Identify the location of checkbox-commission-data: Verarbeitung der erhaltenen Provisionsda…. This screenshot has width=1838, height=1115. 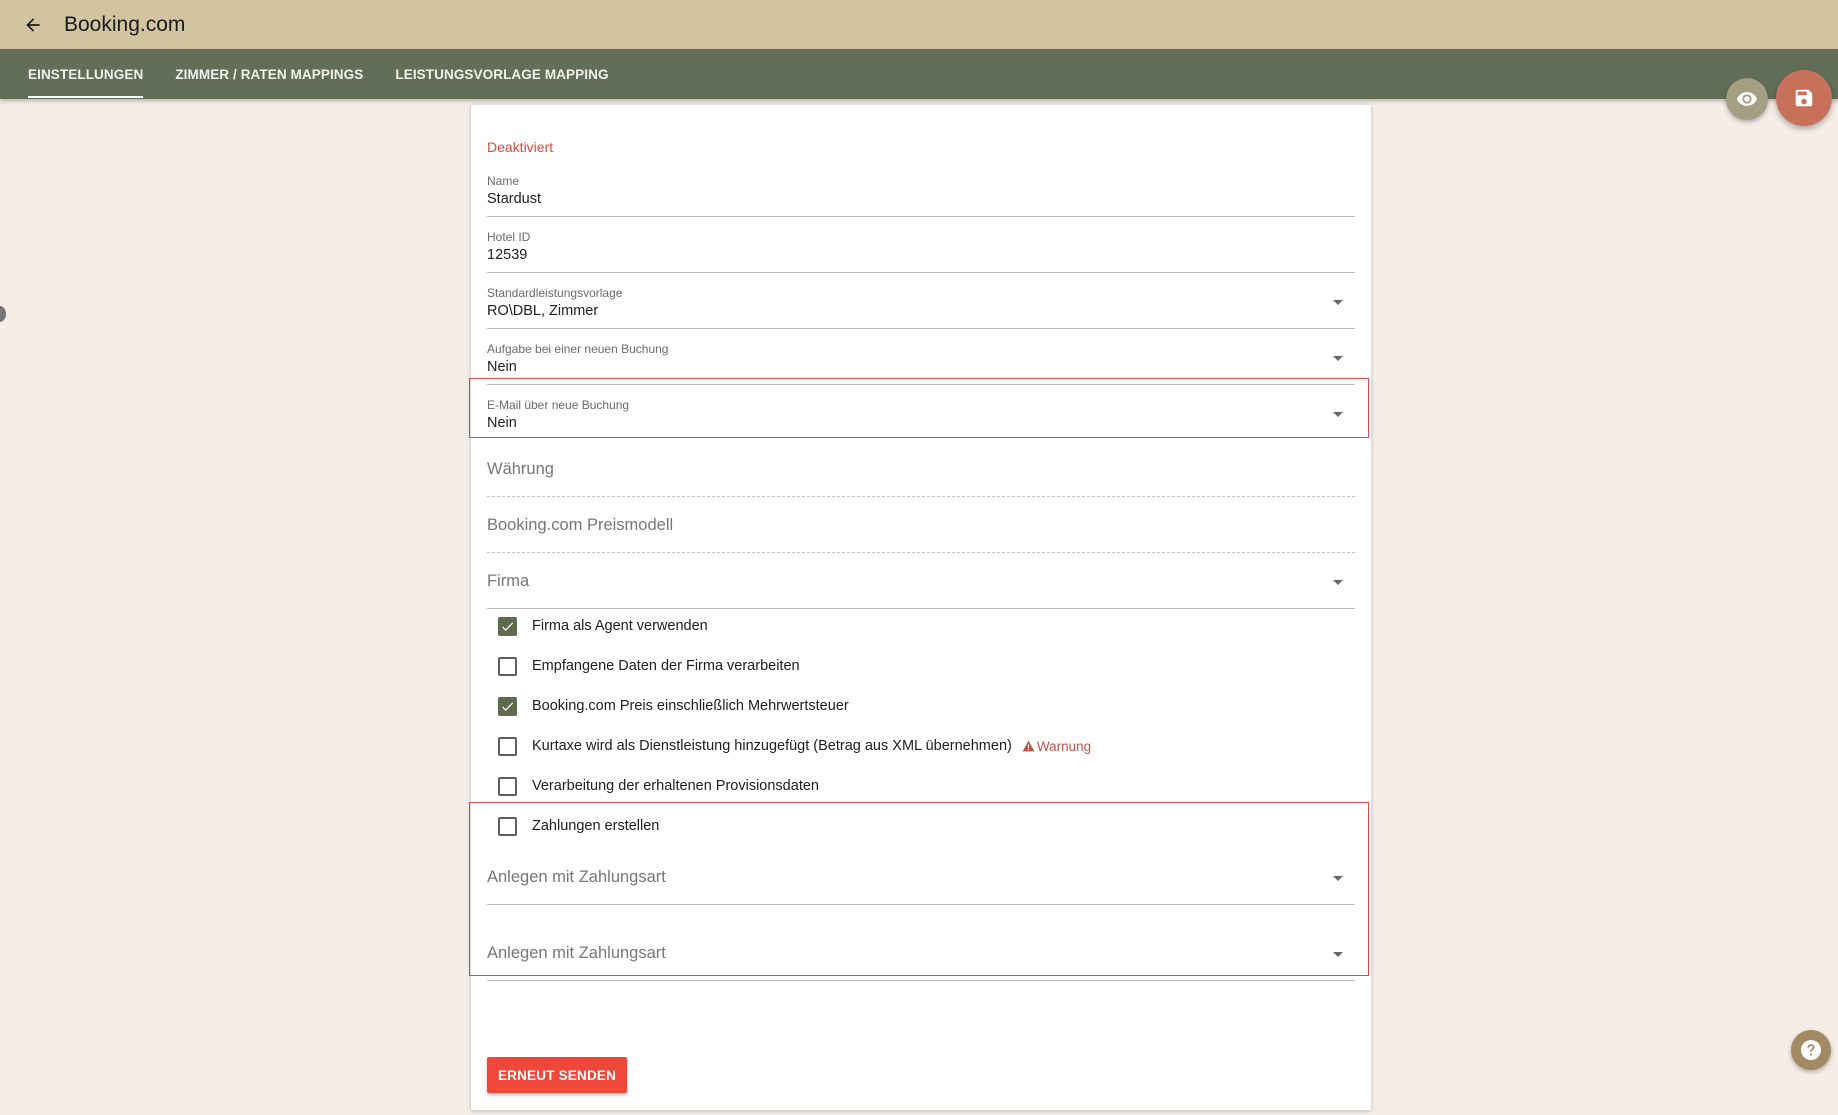
(658, 786).